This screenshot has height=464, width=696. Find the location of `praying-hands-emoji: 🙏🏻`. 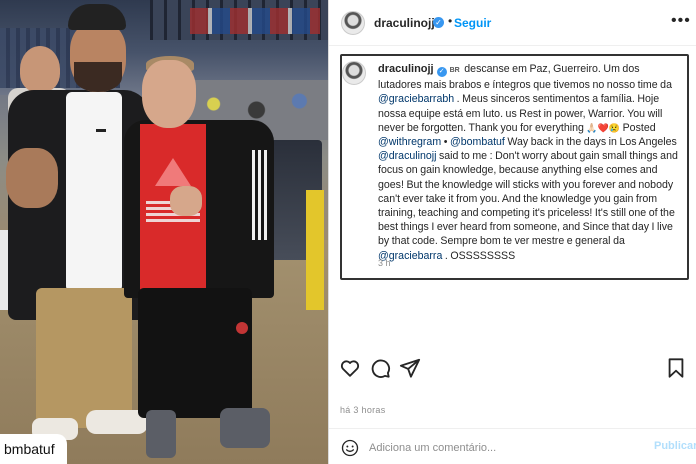

praying-hands-emoji: 🙏🏻 is located at coordinates (592, 127).